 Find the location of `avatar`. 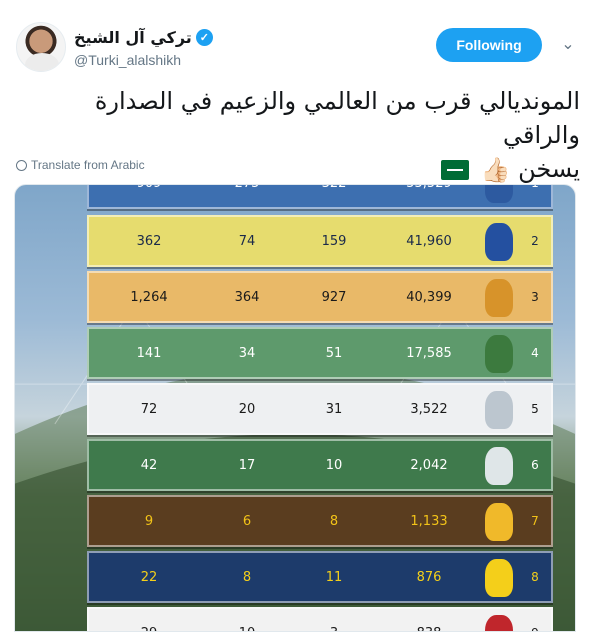

avatar is located at coordinates (41, 47).